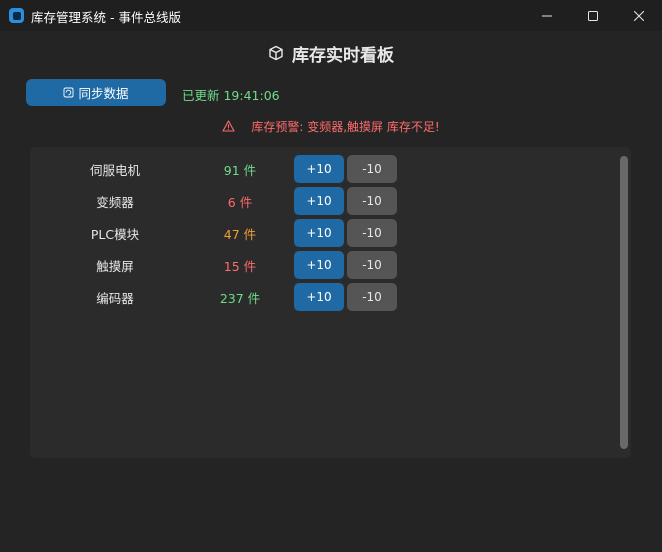 The height and width of the screenshot is (552, 662). Describe the element at coordinates (228, 126) in the screenshot. I see `warning-icon` at that location.